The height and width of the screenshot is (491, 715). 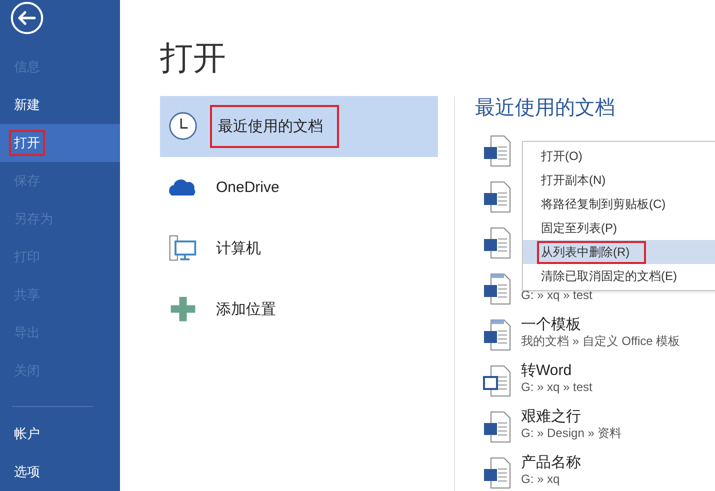 I want to click on document-name: 转Word, so click(x=556, y=371).